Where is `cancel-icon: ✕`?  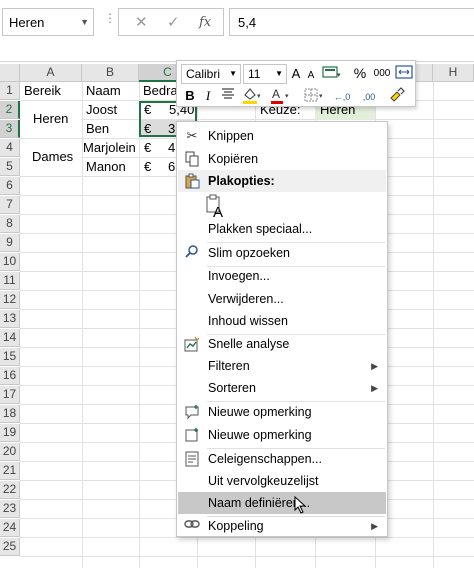
cancel-icon: ✕ is located at coordinates (141, 22).